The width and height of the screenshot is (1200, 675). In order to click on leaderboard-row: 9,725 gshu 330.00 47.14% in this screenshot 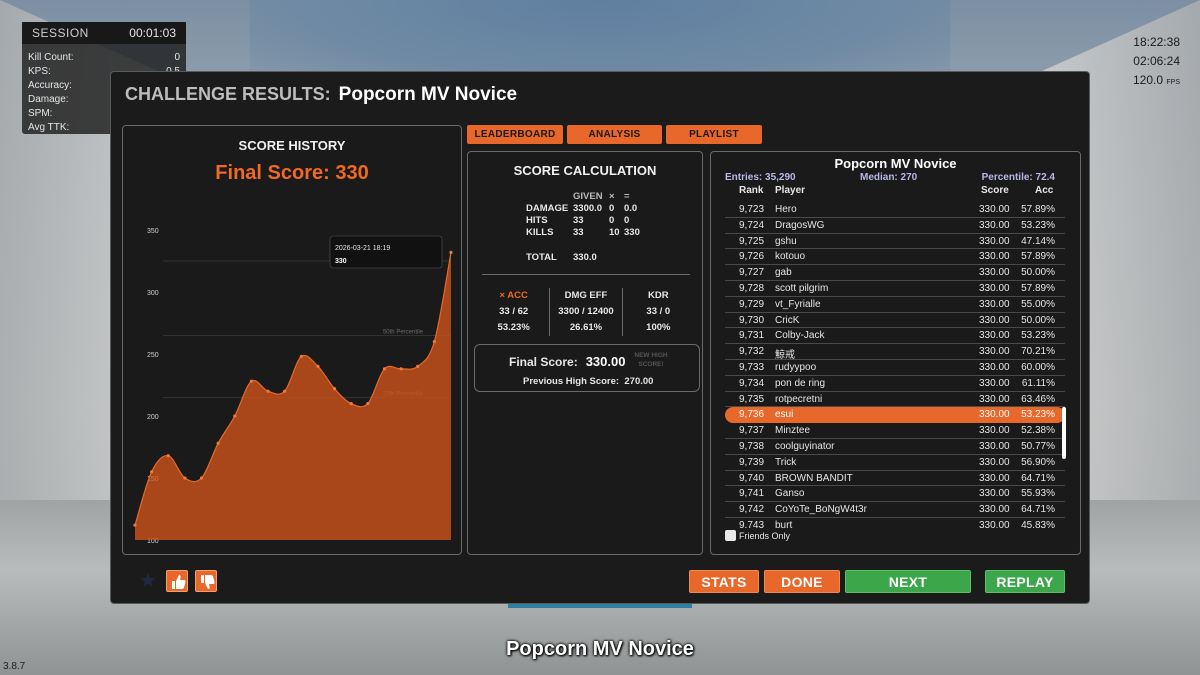, I will do `click(895, 242)`.